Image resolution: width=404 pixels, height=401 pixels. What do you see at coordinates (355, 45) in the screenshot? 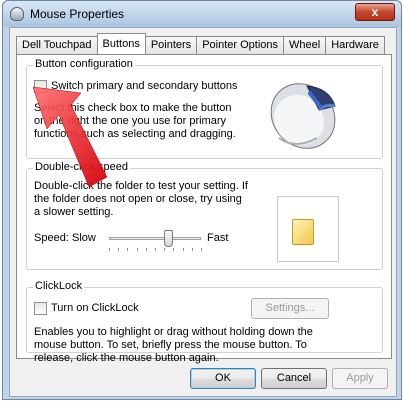
I see `tab-hardware: Hardware` at bounding box center [355, 45].